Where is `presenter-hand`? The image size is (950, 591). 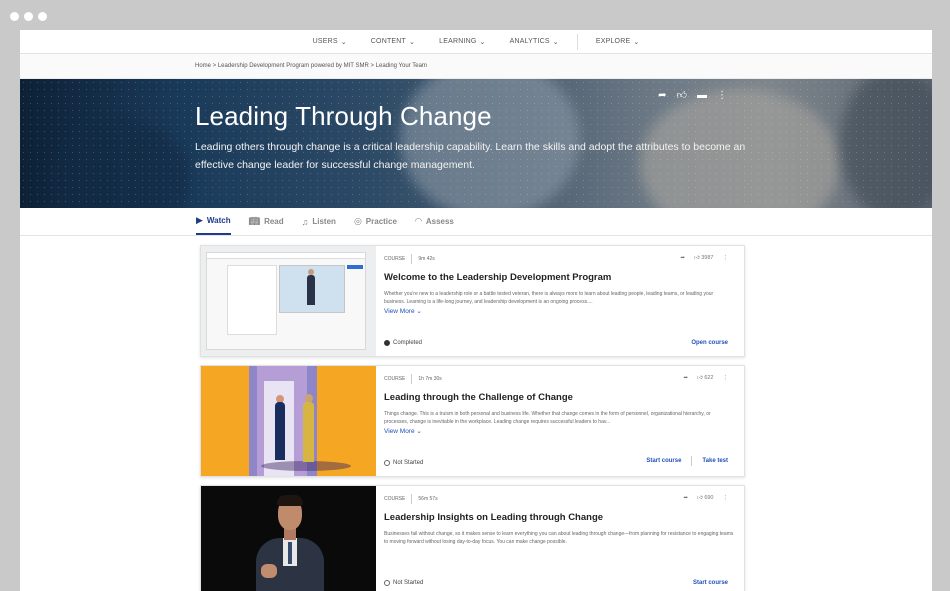 presenter-hand is located at coordinates (269, 571).